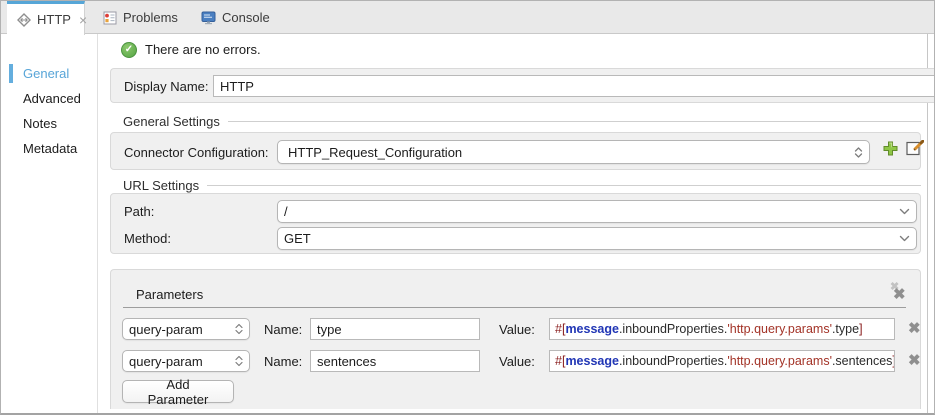 The height and width of the screenshot is (415, 935). Describe the element at coordinates (286, 211) in the screenshot. I see `combo-value: /` at that location.